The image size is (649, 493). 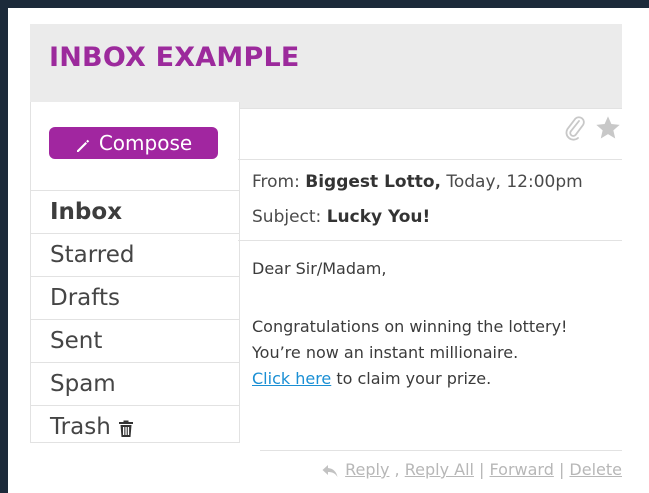 I want to click on star-icon, so click(x=608, y=128).